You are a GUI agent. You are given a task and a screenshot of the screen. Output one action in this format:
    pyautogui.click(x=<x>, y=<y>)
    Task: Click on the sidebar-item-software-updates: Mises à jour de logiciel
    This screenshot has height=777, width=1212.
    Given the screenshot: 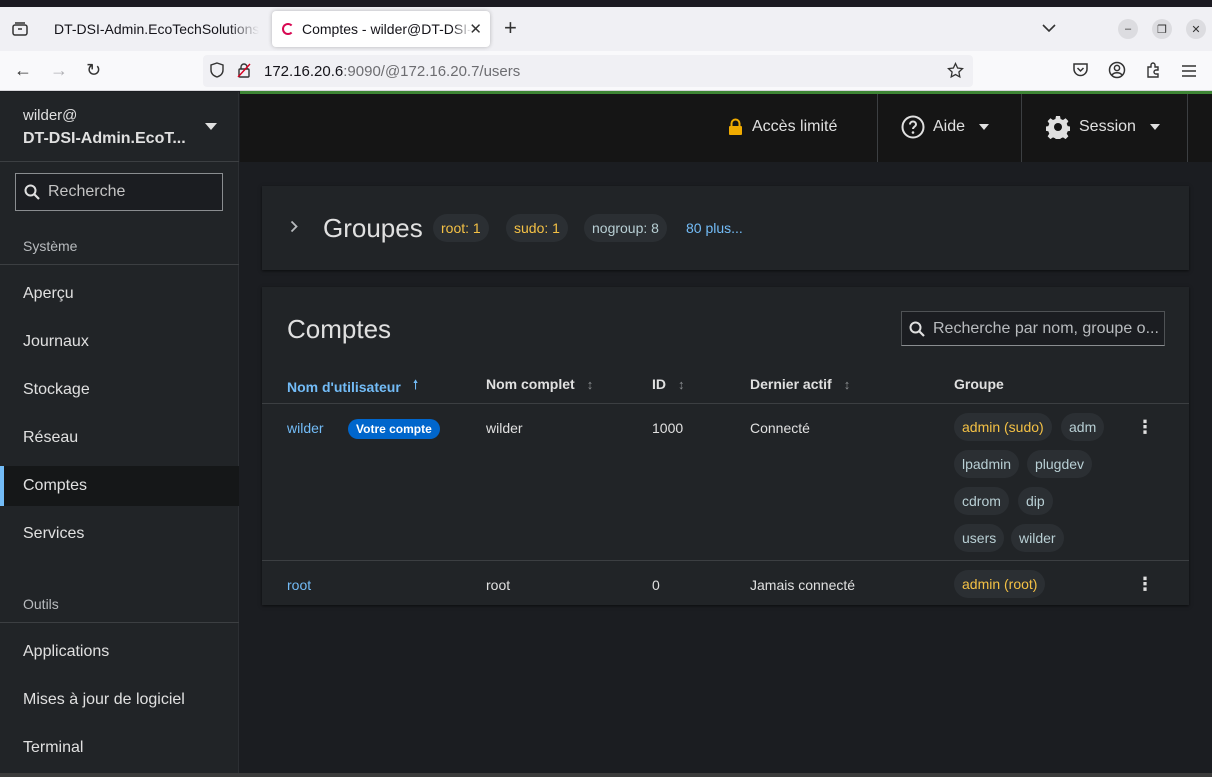 What is the action you would take?
    pyautogui.click(x=119, y=700)
    